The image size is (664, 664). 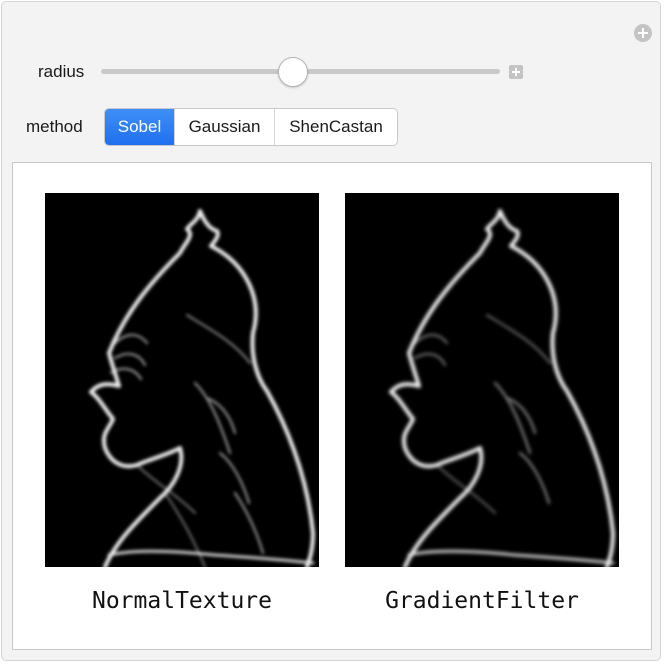 I want to click on radius-label: radius, so click(x=61, y=71).